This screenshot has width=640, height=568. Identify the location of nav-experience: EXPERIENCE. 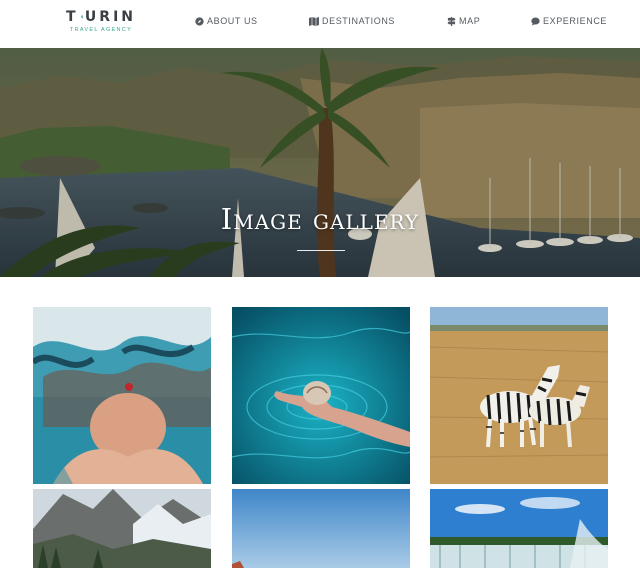
(569, 21).